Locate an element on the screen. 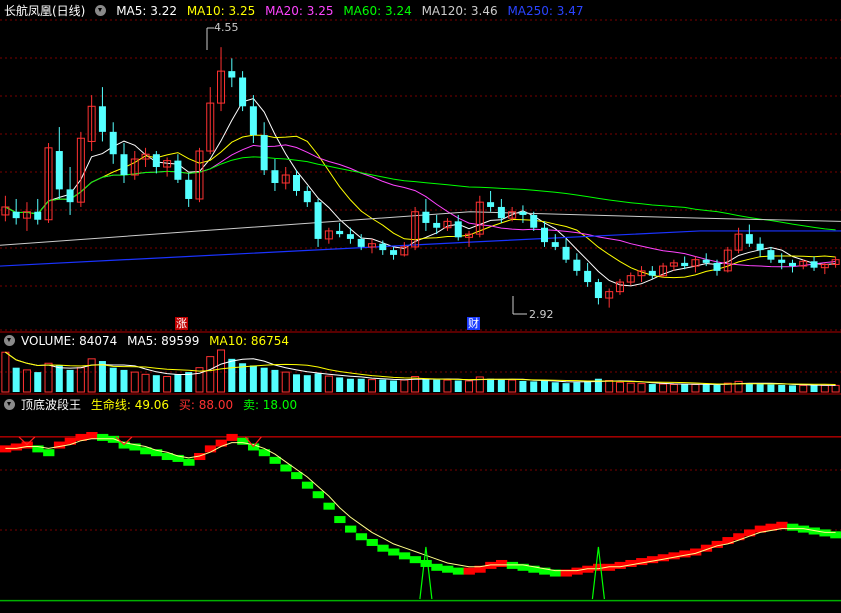  low-price-label: 2.92 is located at coordinates (541, 314).